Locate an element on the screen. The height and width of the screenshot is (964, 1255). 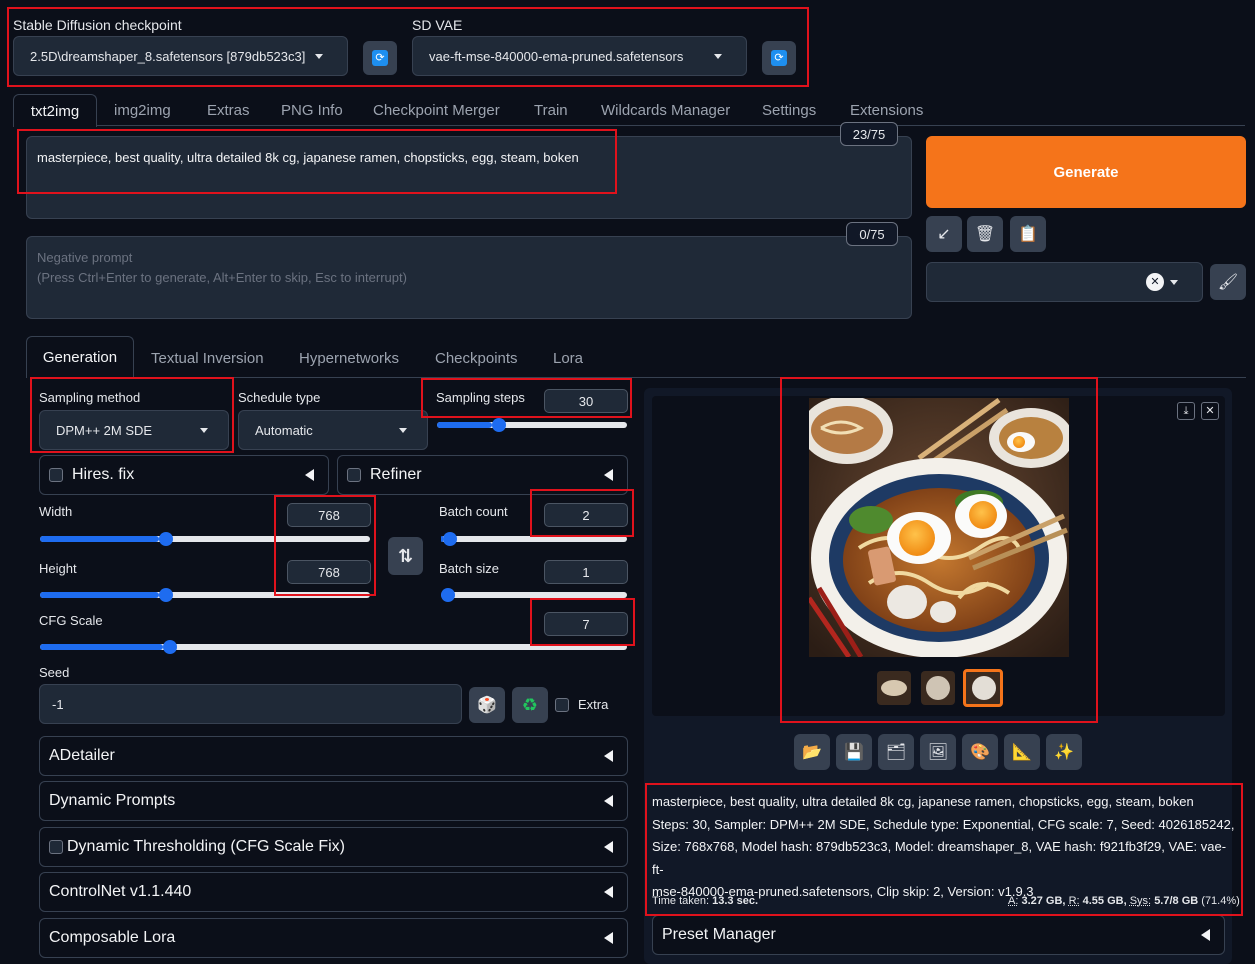
mem-sys-value: 5.7/8 GB is located at coordinates (1176, 901).